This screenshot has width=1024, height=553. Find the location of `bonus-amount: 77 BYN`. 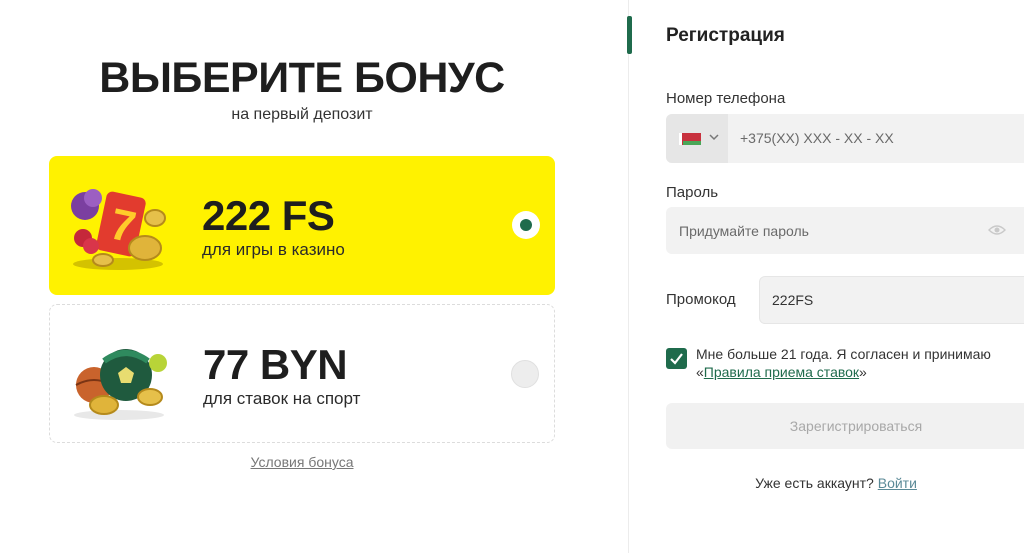

bonus-amount: 77 BYN is located at coordinates (275, 364).